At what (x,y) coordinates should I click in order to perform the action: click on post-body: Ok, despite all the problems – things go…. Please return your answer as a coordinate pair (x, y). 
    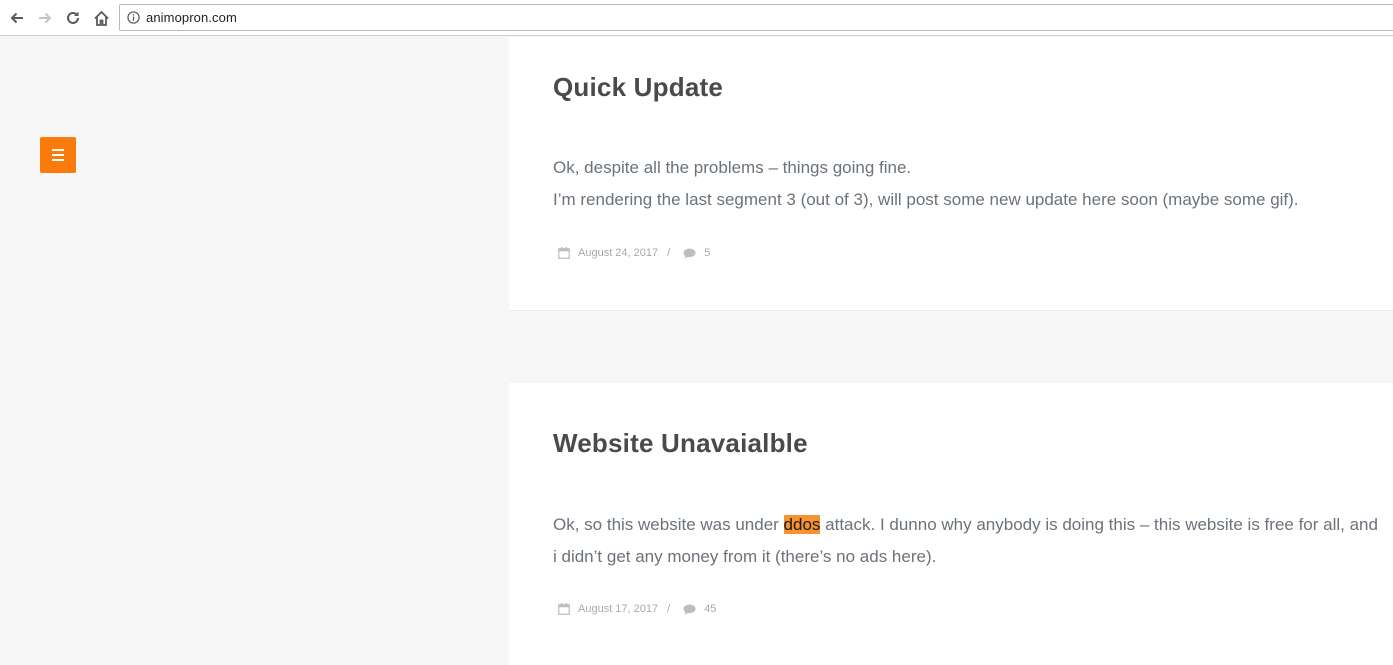
    Looking at the image, I should click on (968, 184).